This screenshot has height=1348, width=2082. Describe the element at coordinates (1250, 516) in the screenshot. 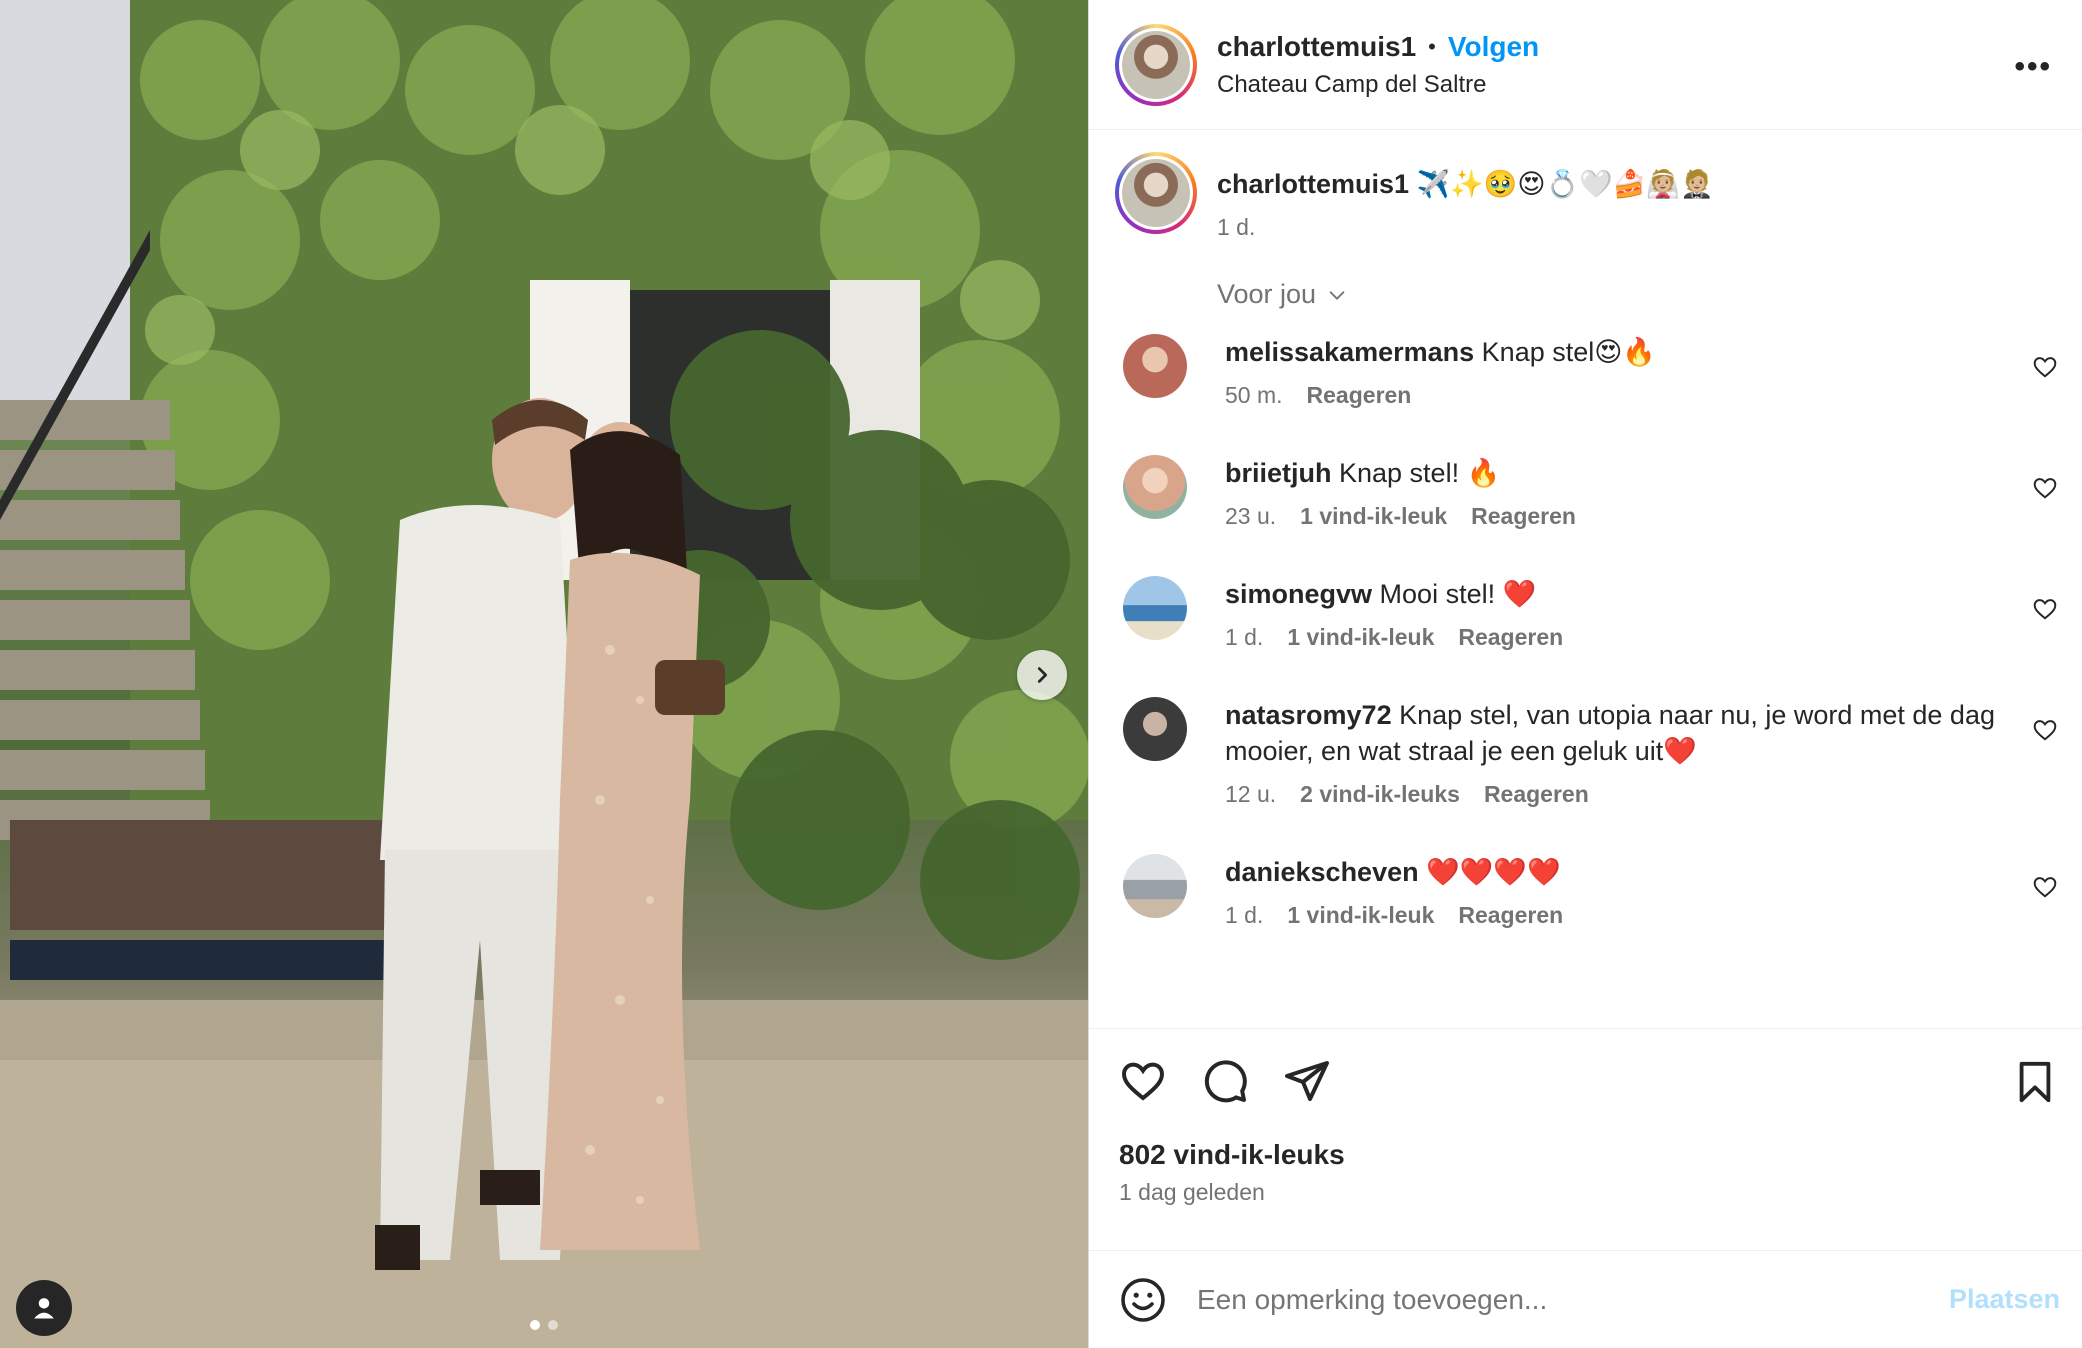

I see `comment-time: 23 u.` at that location.